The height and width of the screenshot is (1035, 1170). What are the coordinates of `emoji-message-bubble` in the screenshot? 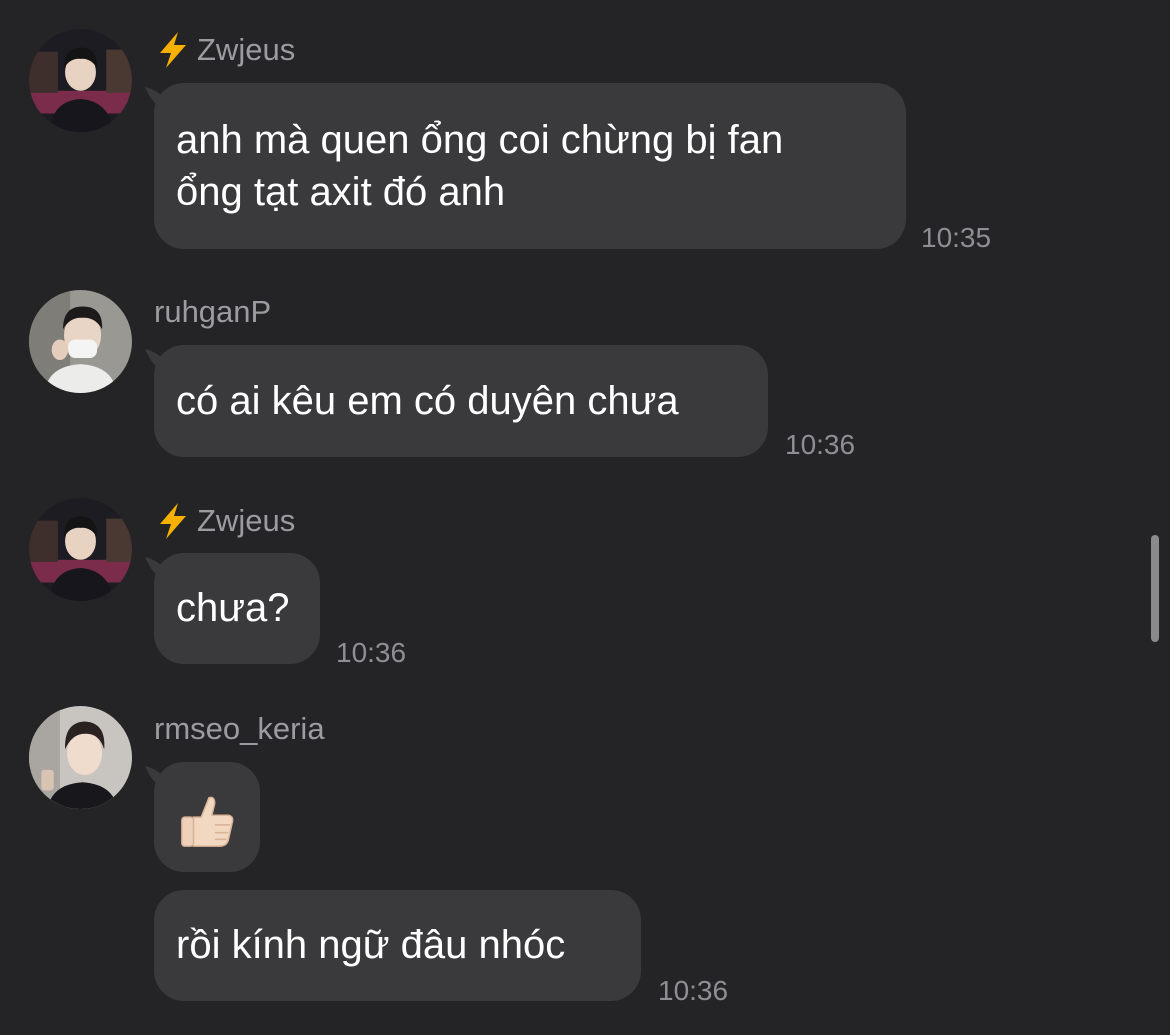 It's located at (207, 817).